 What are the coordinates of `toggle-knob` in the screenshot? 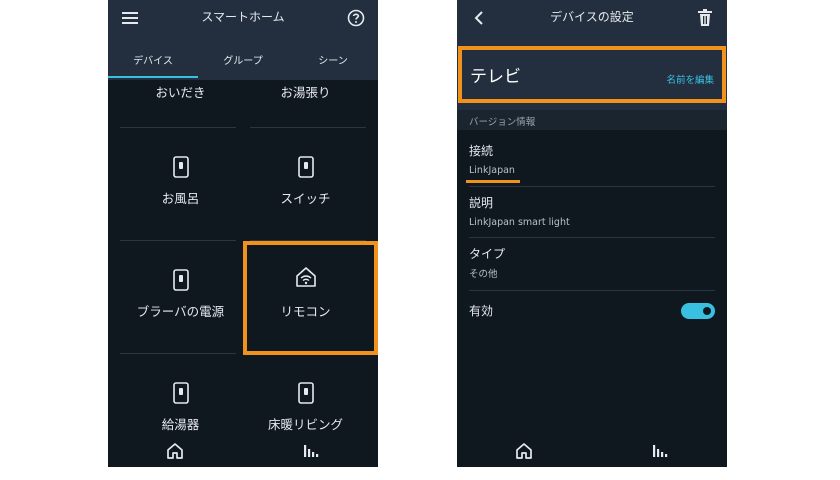 It's located at (707, 311).